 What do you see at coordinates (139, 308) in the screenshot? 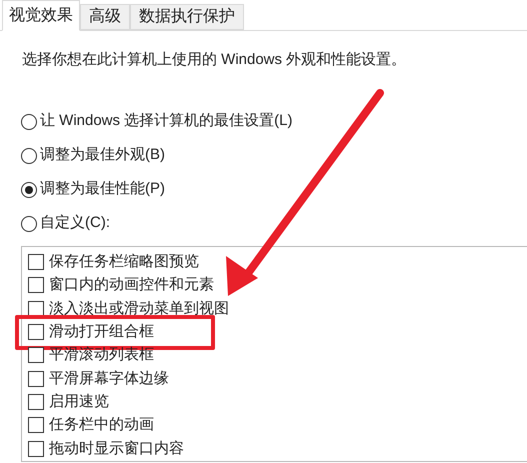
I see `setting-label: 淡入淡出或滑动菜单到视图` at bounding box center [139, 308].